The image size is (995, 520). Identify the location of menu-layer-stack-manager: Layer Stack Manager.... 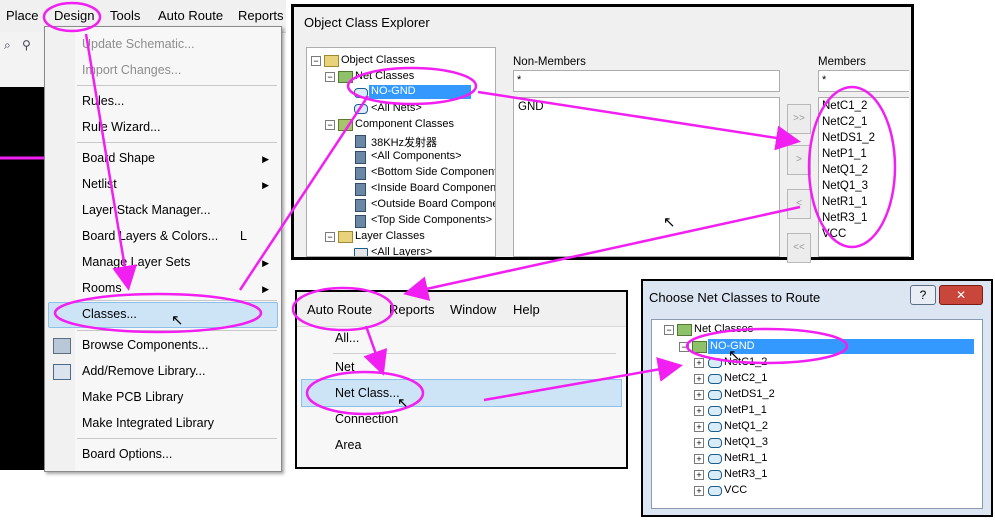
(146, 210).